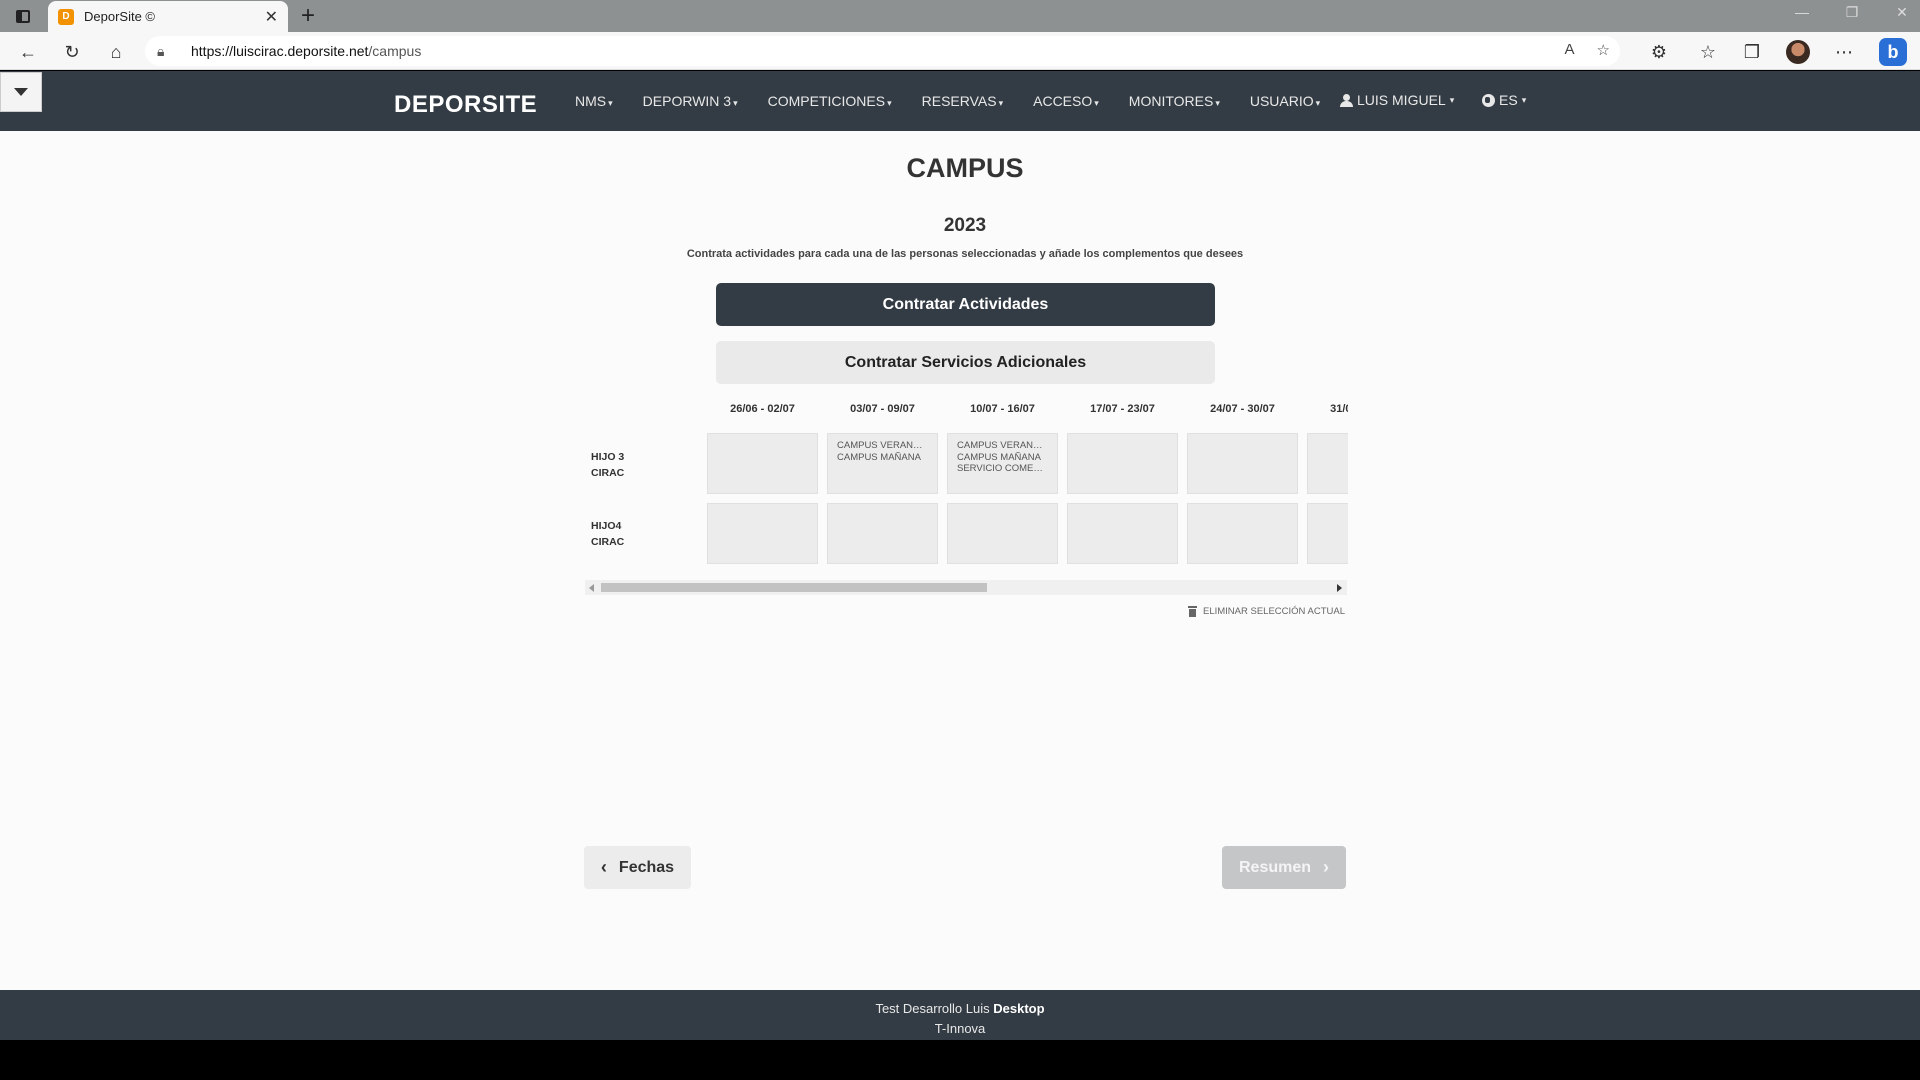 This screenshot has width=1920, height=1080. I want to click on nav-item-usuario: USUARIO ▾, so click(1285, 101).